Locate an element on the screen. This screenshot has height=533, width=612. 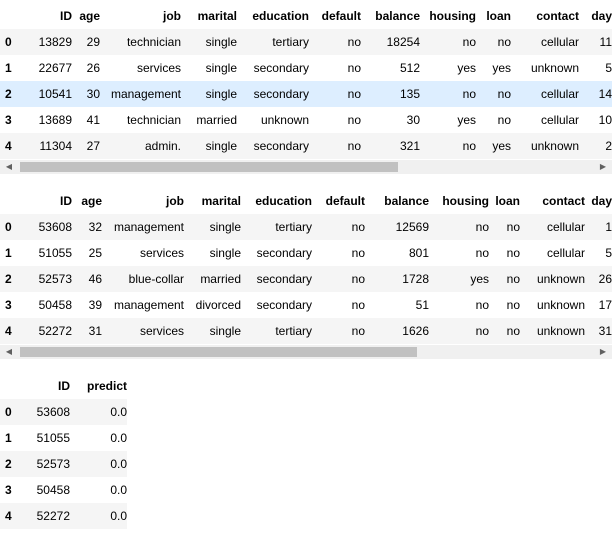
column-header-marital: marital is located at coordinates (221, 201).